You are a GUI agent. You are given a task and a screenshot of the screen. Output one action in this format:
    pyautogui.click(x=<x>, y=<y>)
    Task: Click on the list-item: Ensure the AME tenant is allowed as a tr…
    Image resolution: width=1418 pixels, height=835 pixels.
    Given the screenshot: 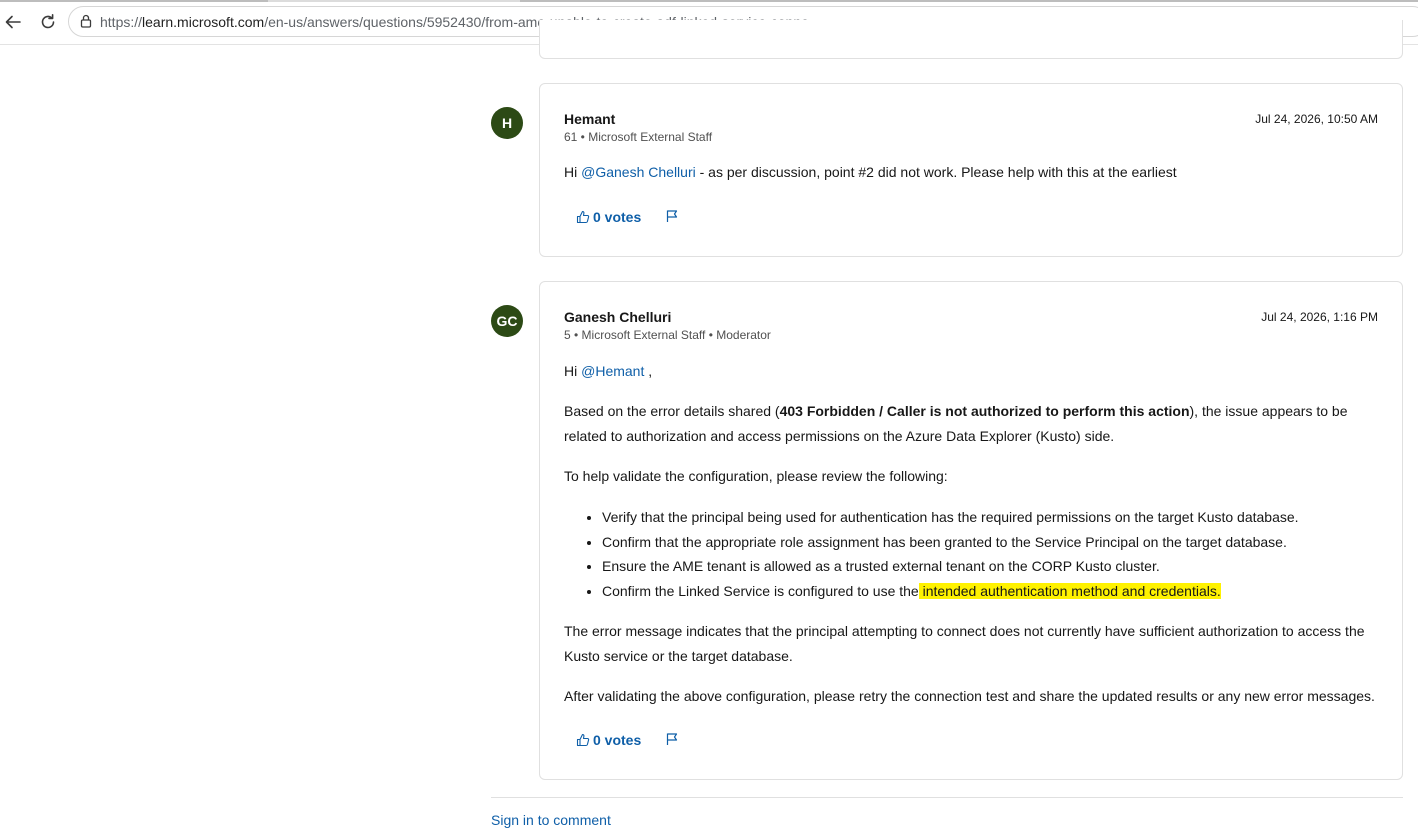 What is the action you would take?
    pyautogui.click(x=1010, y=566)
    